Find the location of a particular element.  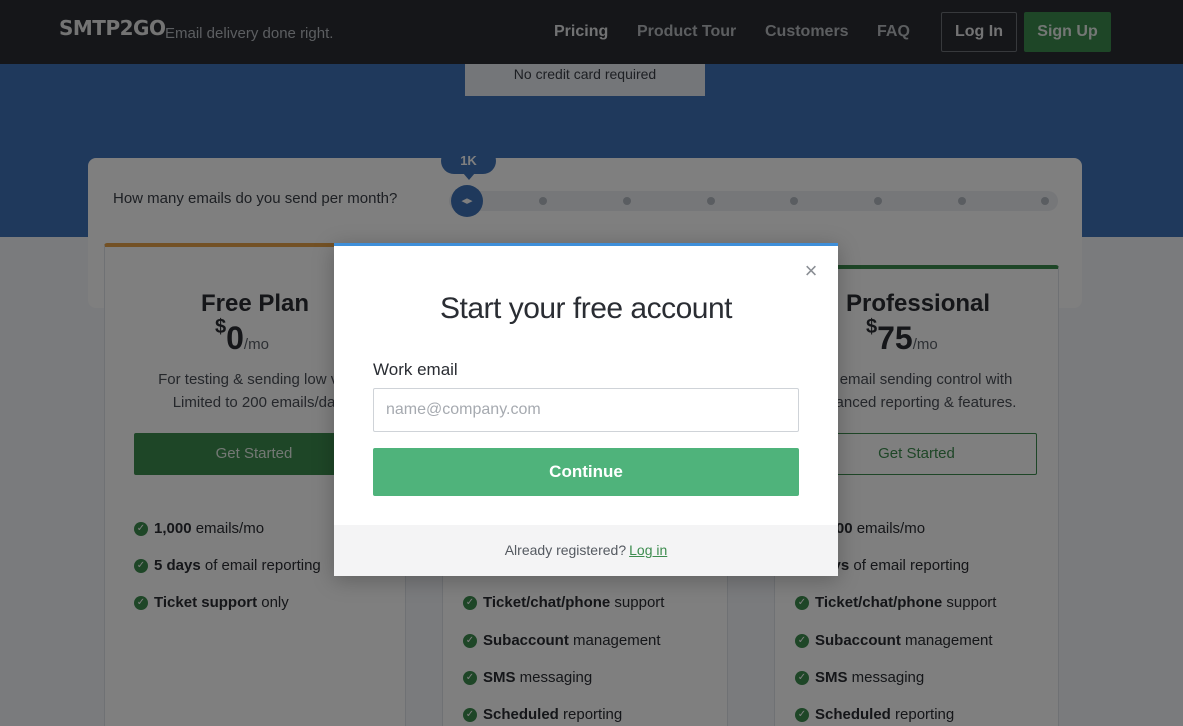

modal-footer: Already registered? Log in is located at coordinates (586, 550).